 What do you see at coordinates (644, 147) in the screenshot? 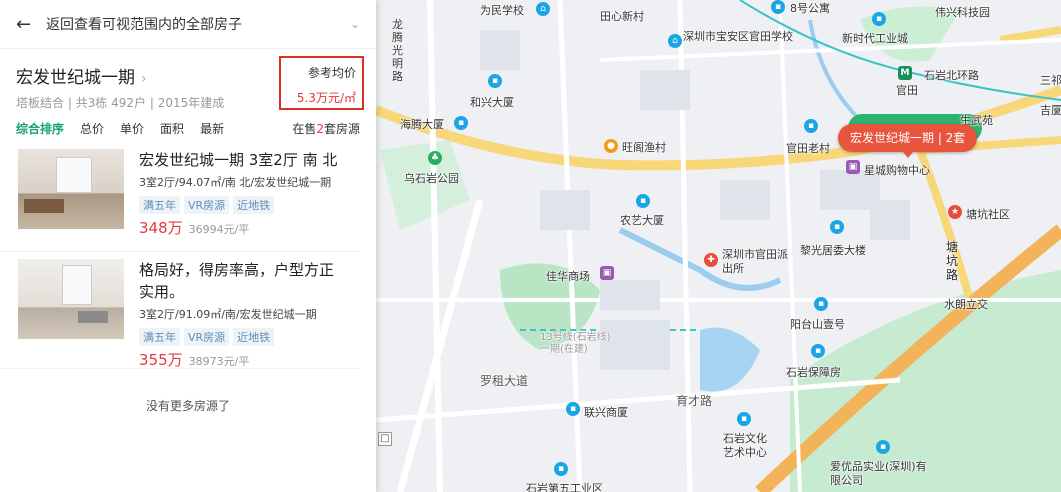
I see `map-label-wangge: 旺阁渔村` at bounding box center [644, 147].